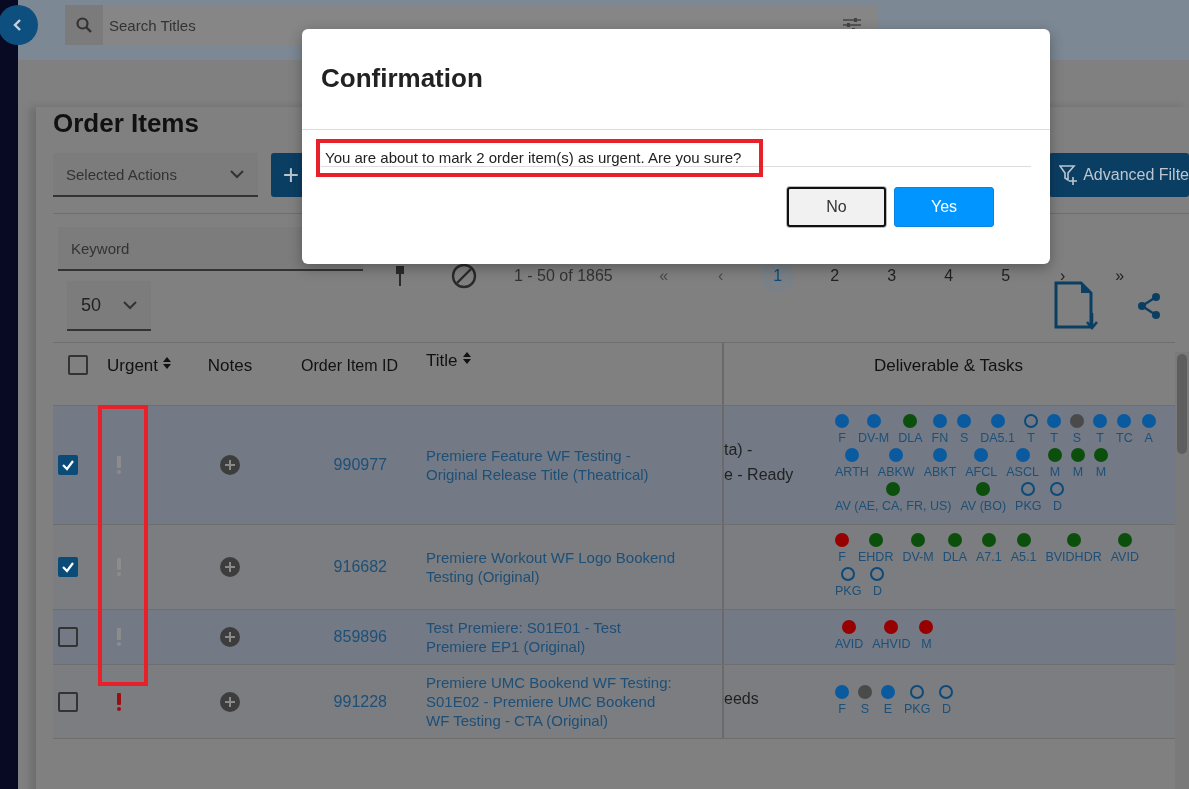  Describe the element at coordinates (126, 123) in the screenshot. I see `page-title: Order Items` at that location.